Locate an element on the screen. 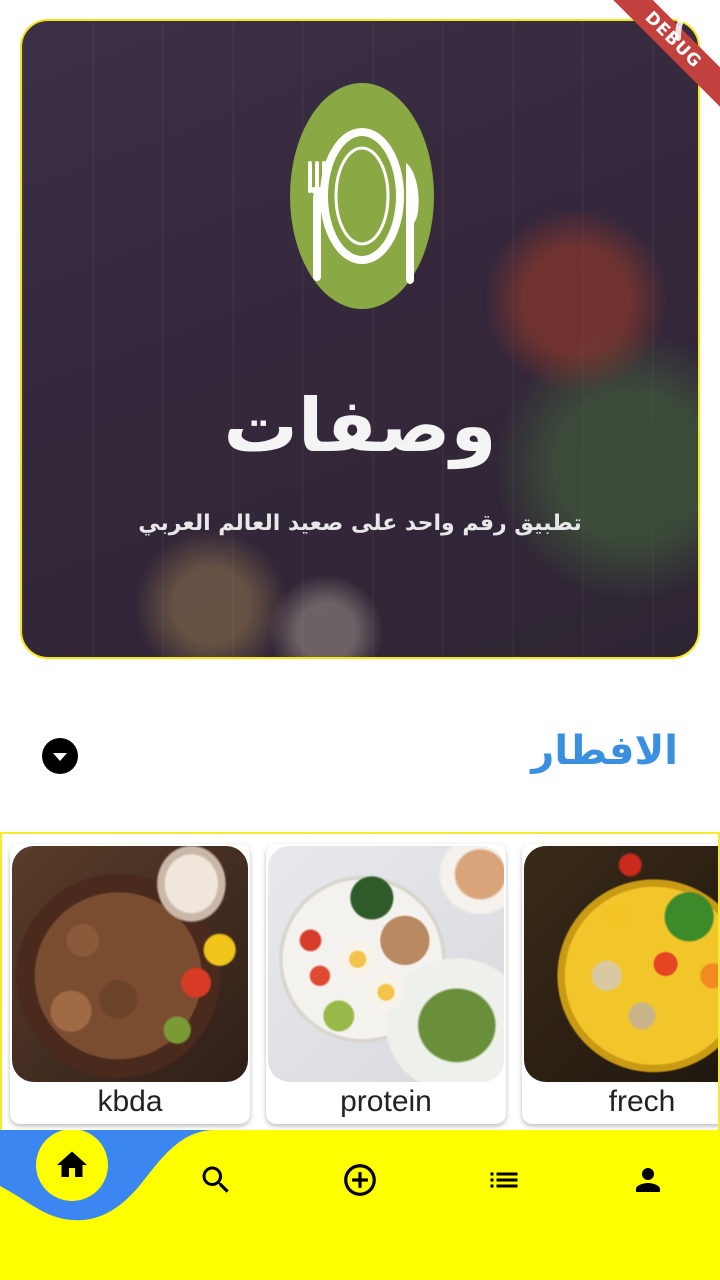 Image resolution: width=720 pixels, height=1280 pixels. nav-list-button is located at coordinates (504, 1180).